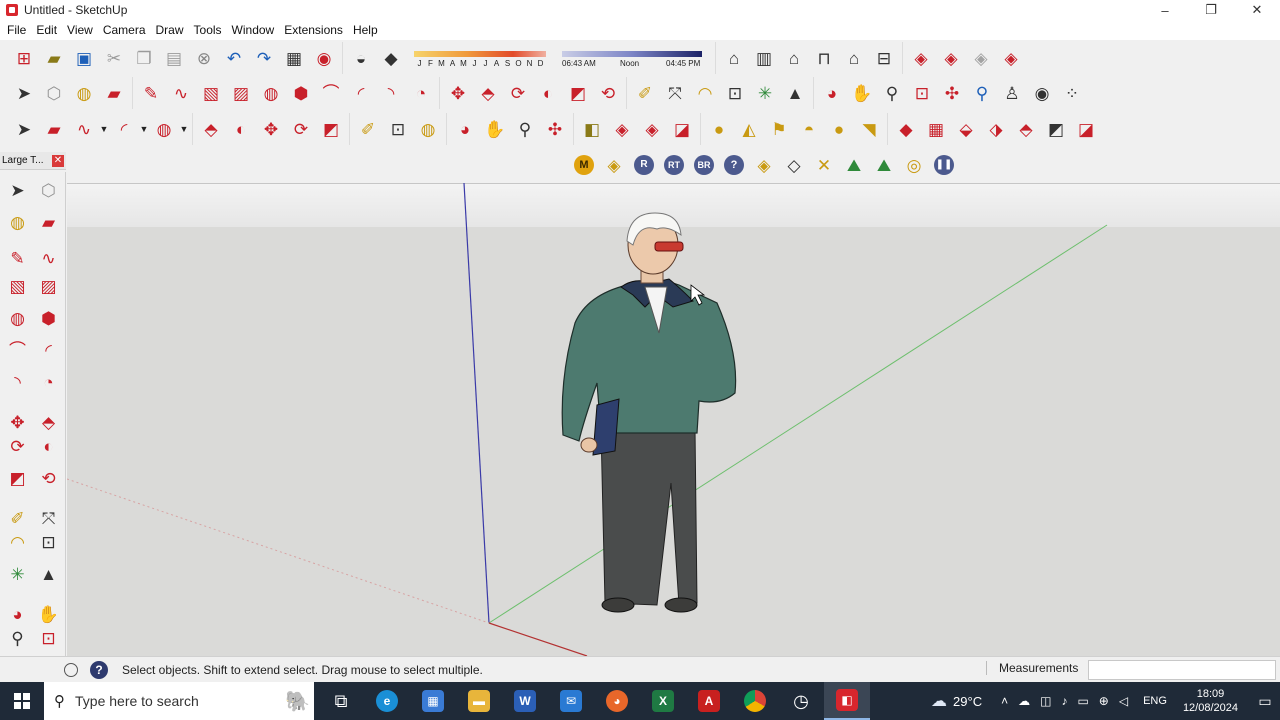  I want to click on acrobat-icon: A, so click(709, 701).